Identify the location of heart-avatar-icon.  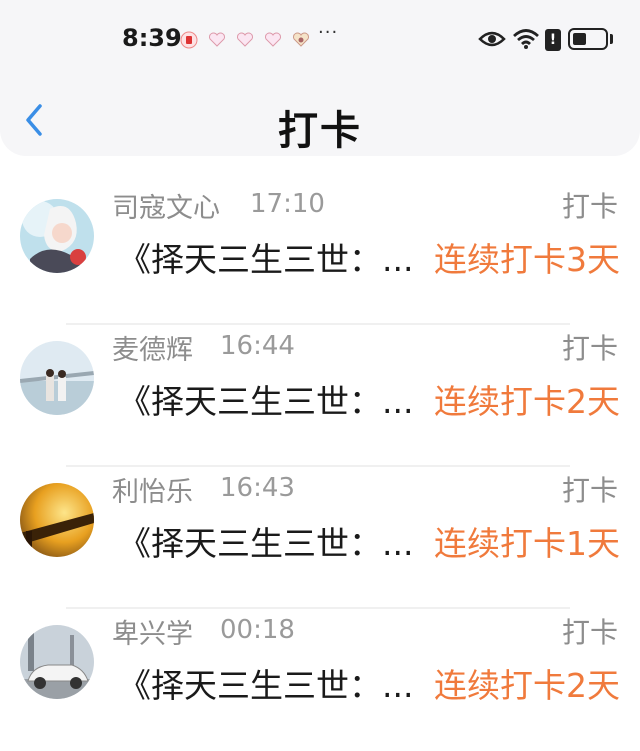
(301, 39).